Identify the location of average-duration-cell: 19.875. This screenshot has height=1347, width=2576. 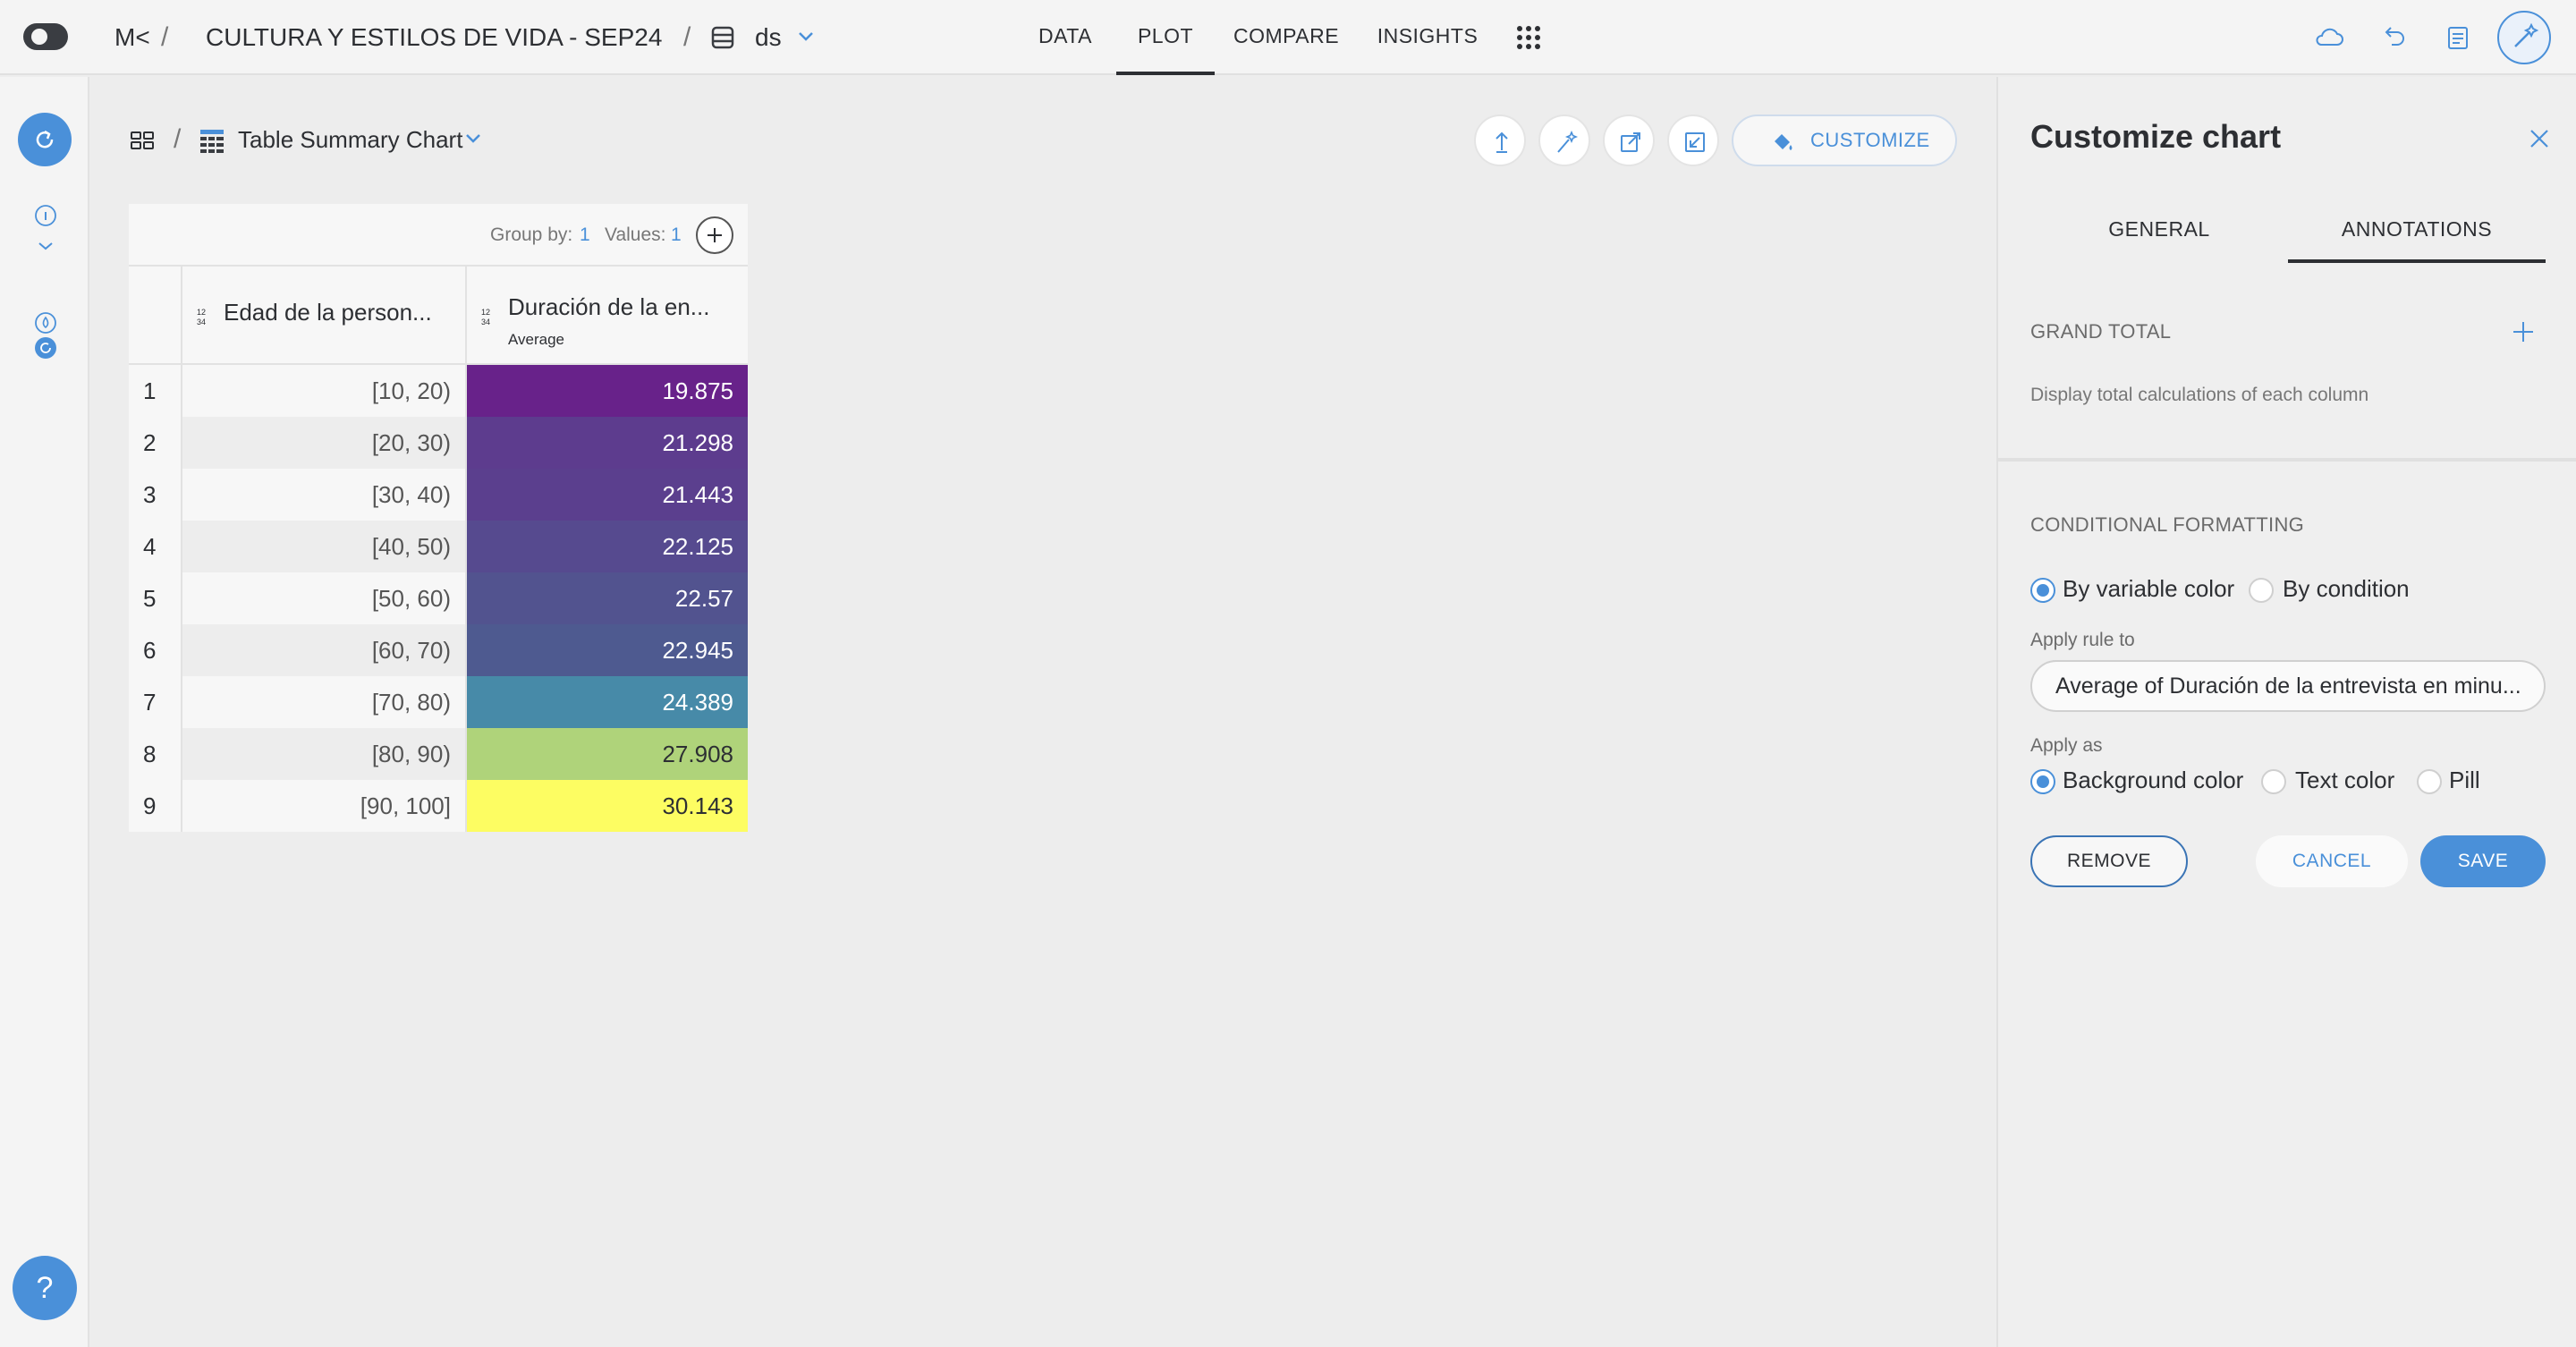
(607, 391).